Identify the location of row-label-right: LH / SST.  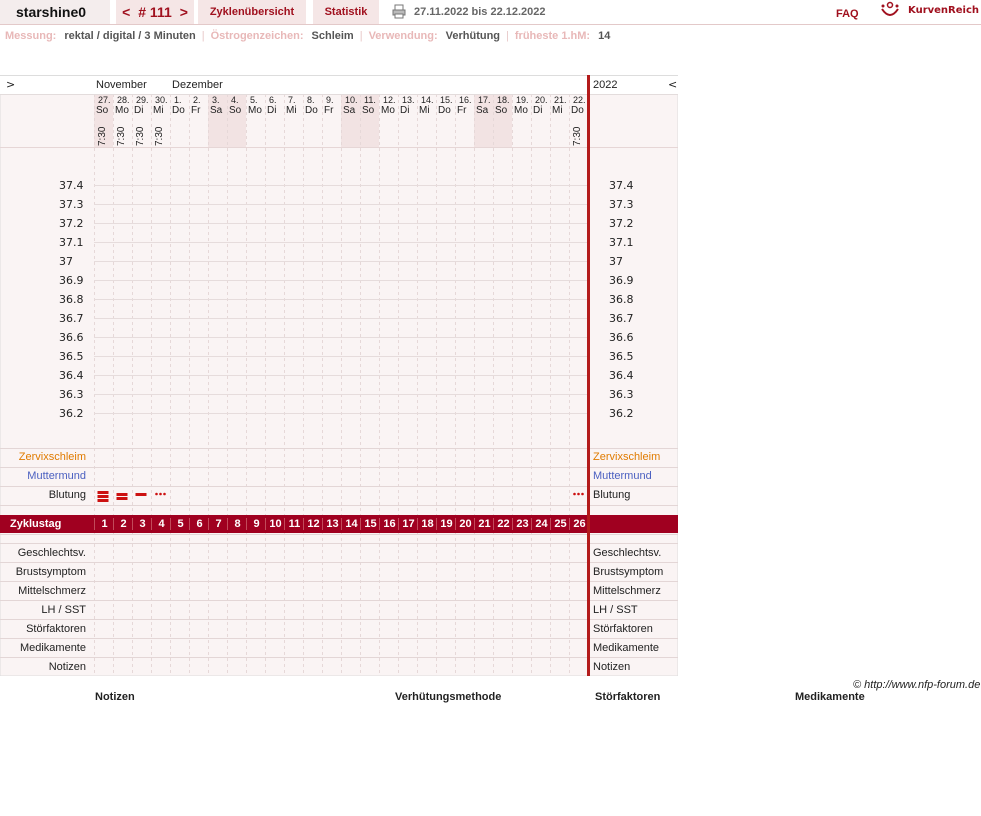
(615, 610).